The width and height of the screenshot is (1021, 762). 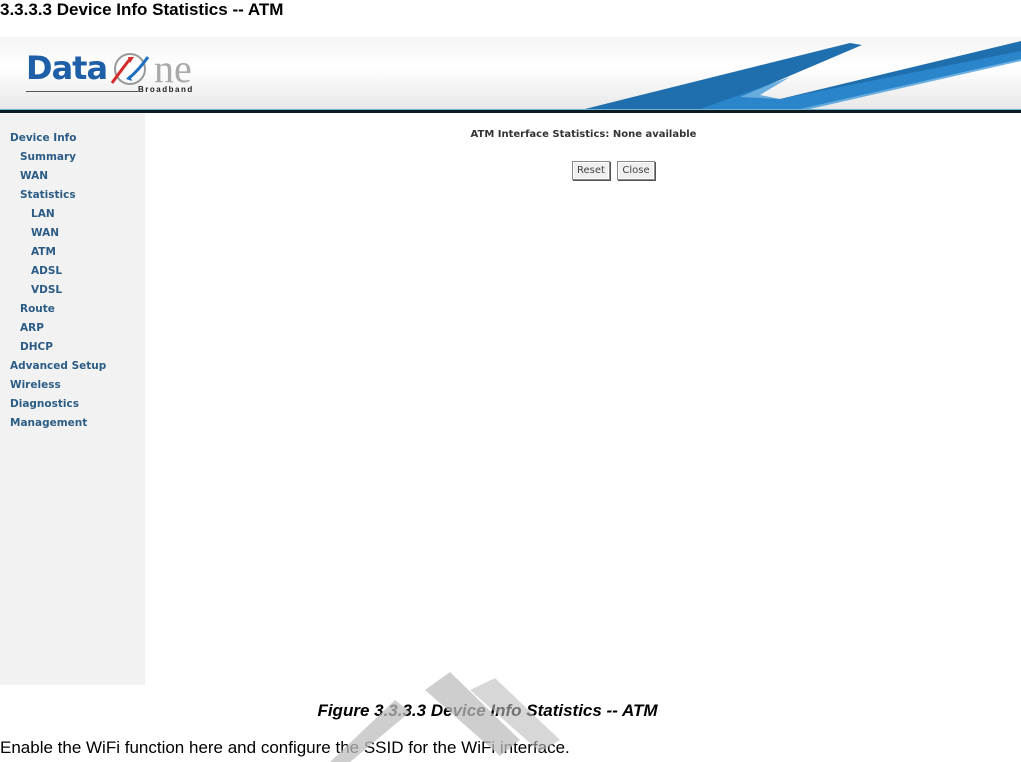 I want to click on sidebar-item-diagnostics: Diagnostics, so click(x=44, y=404).